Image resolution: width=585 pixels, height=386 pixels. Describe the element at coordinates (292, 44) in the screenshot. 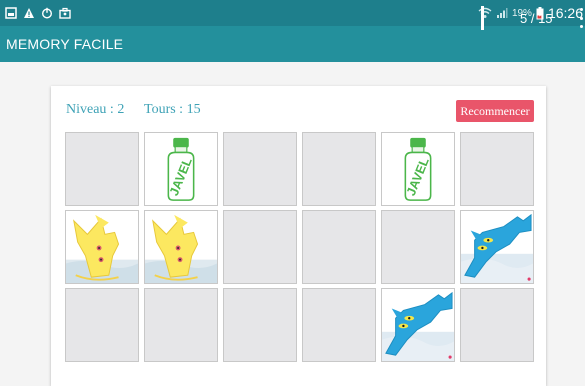

I see `app-bar: MEMORY FACILE` at that location.